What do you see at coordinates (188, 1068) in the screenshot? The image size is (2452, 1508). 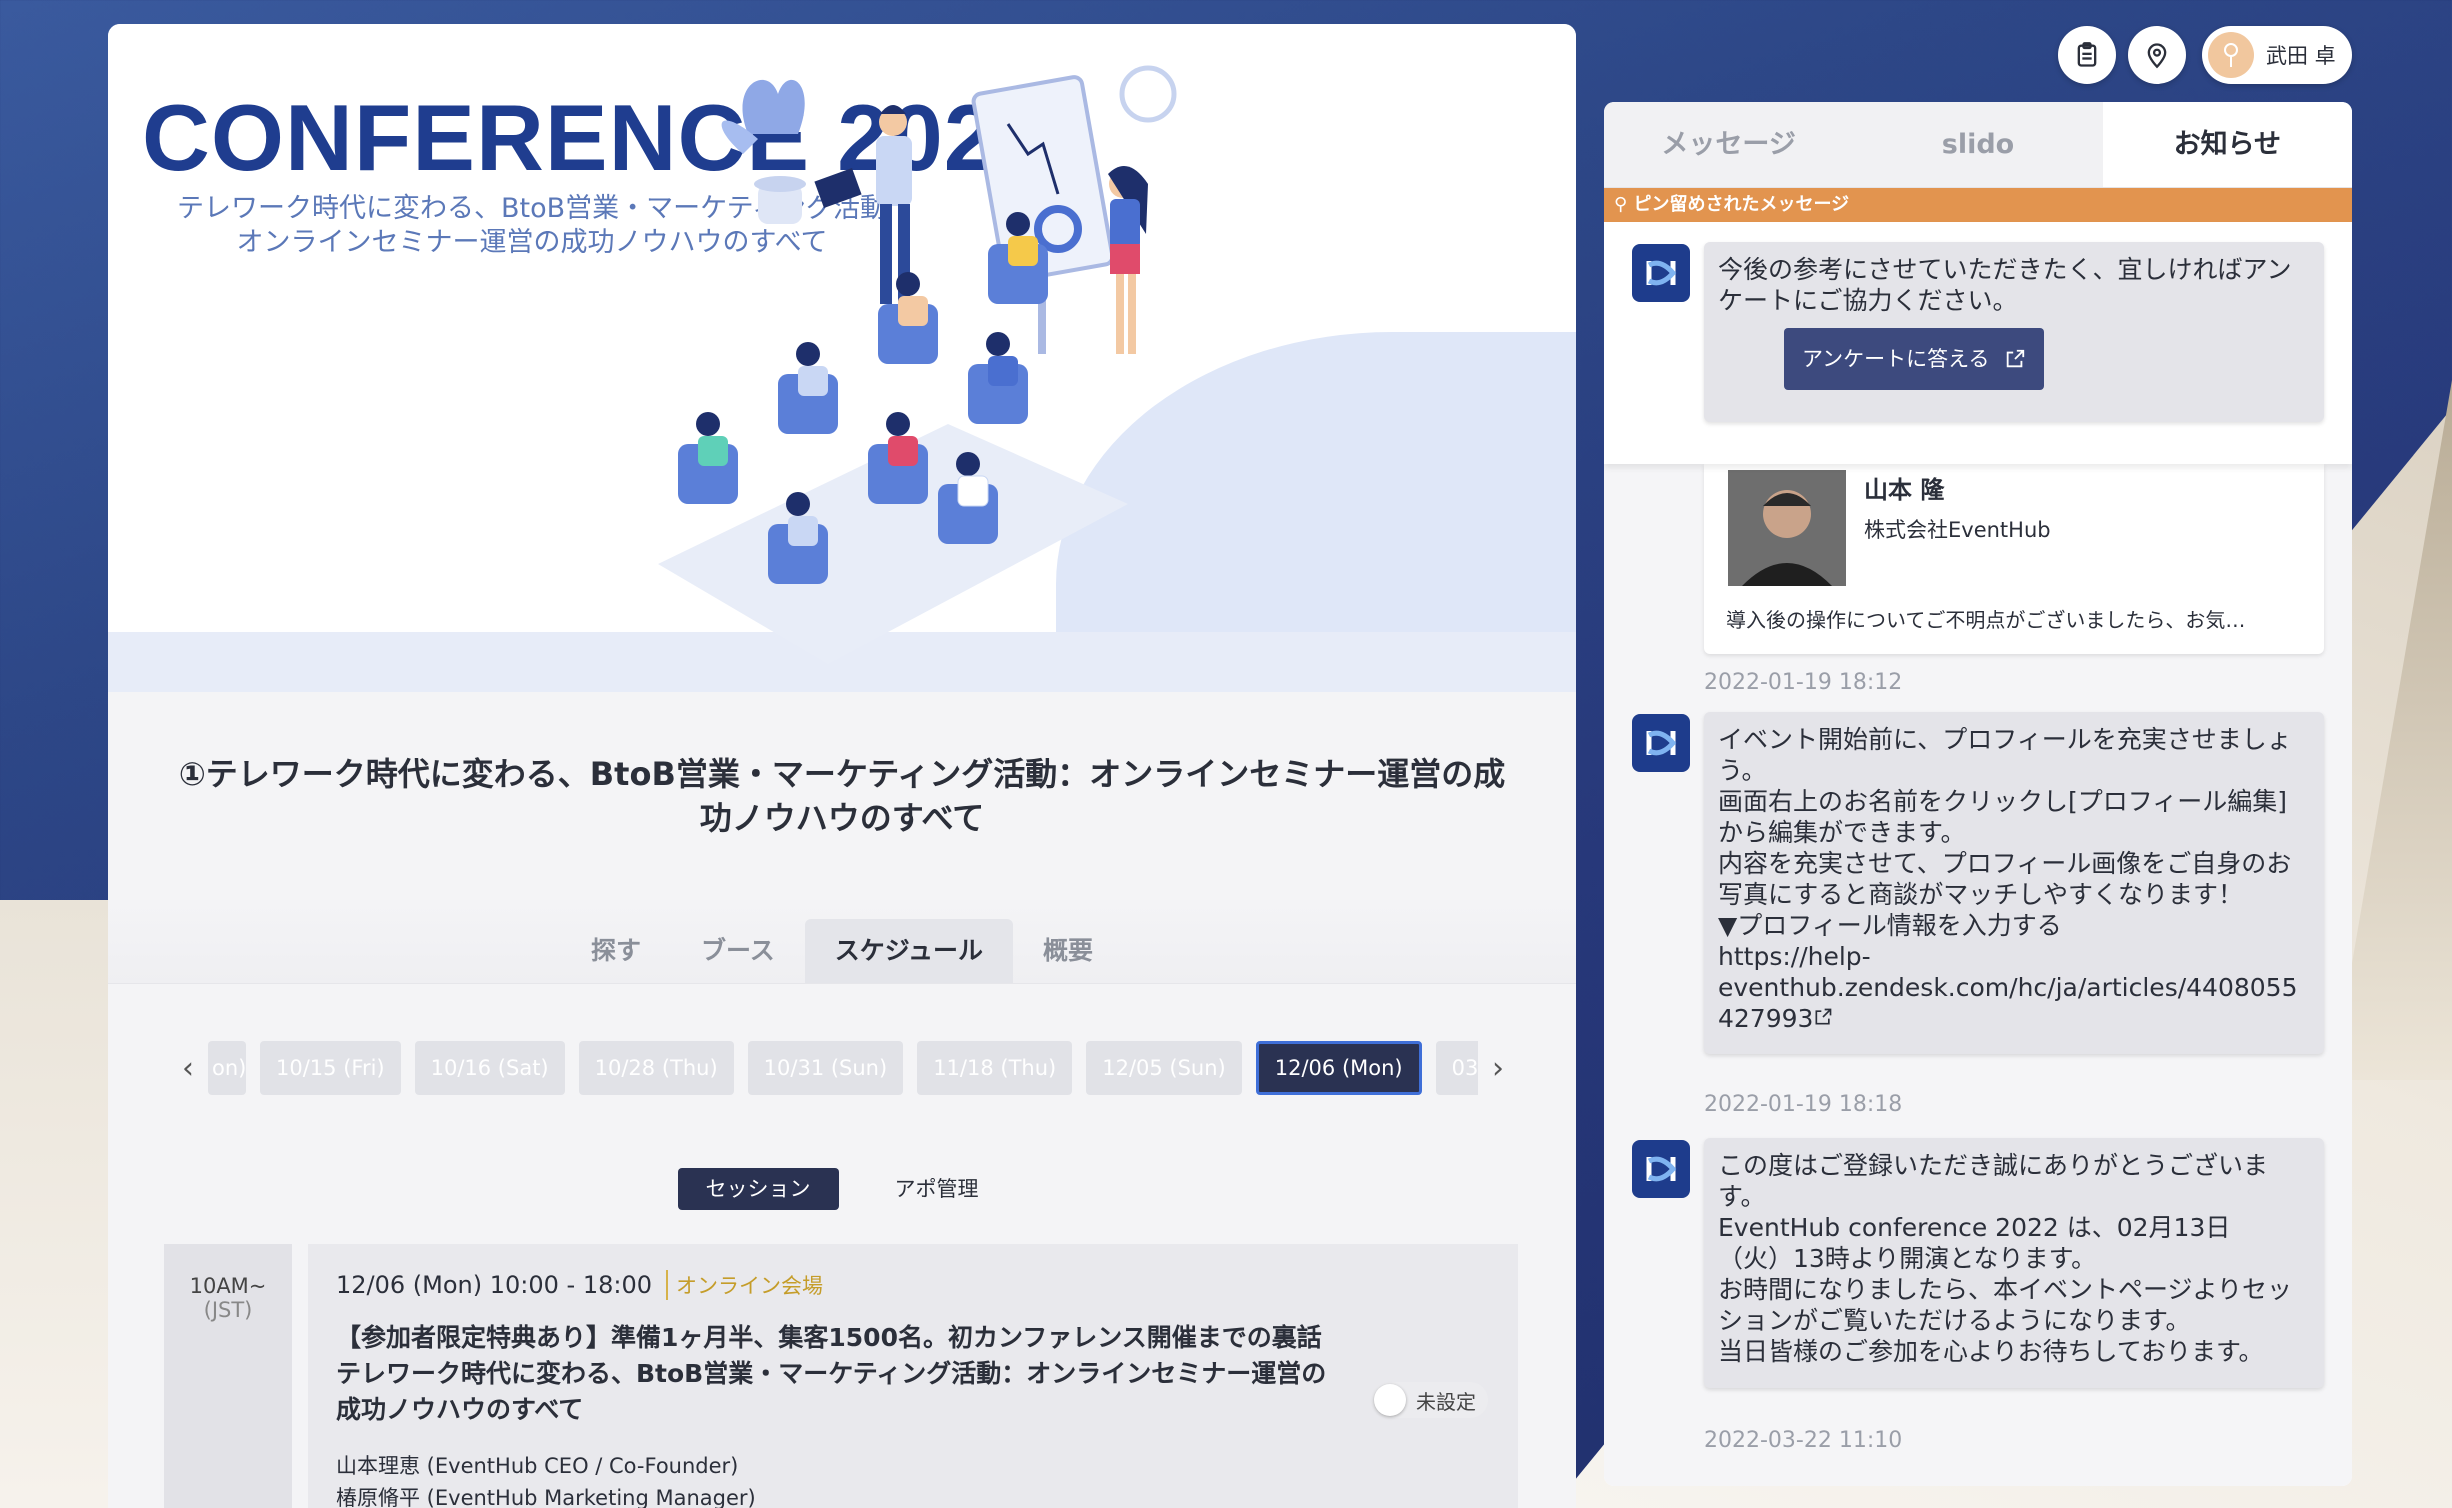 I see `chevron-left-icon: ‹` at bounding box center [188, 1068].